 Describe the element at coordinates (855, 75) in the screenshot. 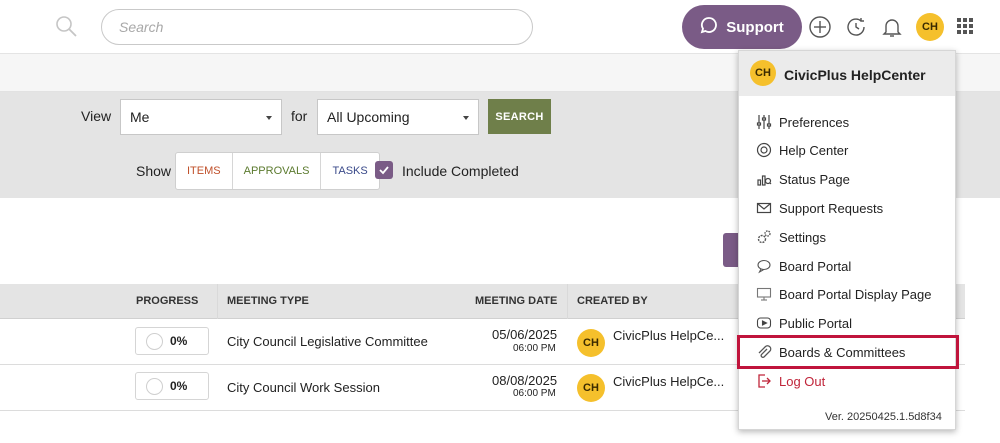

I see `menu-user-name: CivicPlus HelpCenter` at that location.